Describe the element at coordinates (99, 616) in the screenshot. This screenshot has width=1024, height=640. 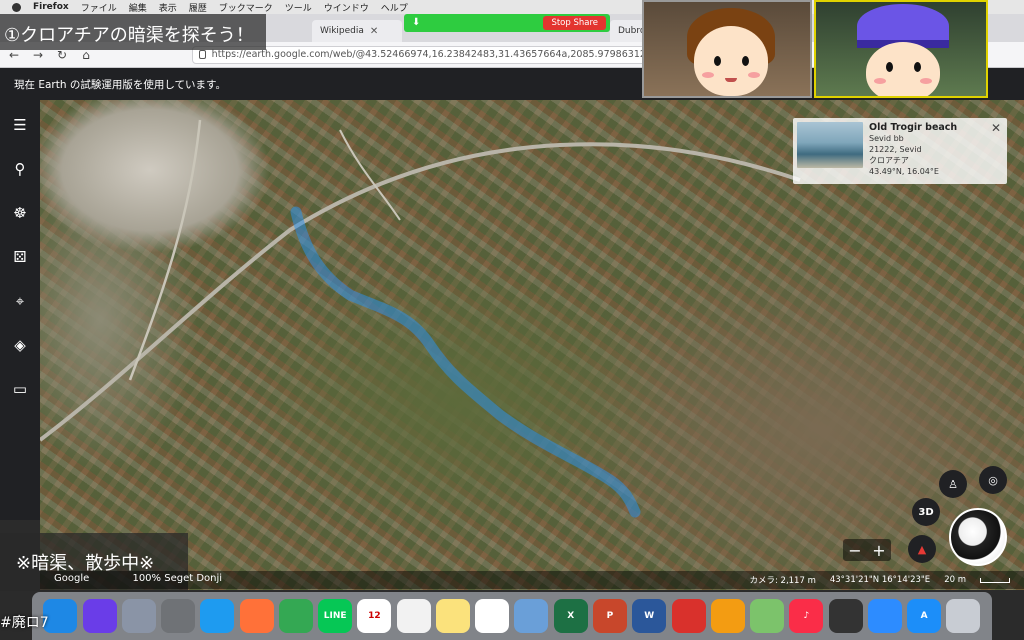
I see `siri-icon` at that location.